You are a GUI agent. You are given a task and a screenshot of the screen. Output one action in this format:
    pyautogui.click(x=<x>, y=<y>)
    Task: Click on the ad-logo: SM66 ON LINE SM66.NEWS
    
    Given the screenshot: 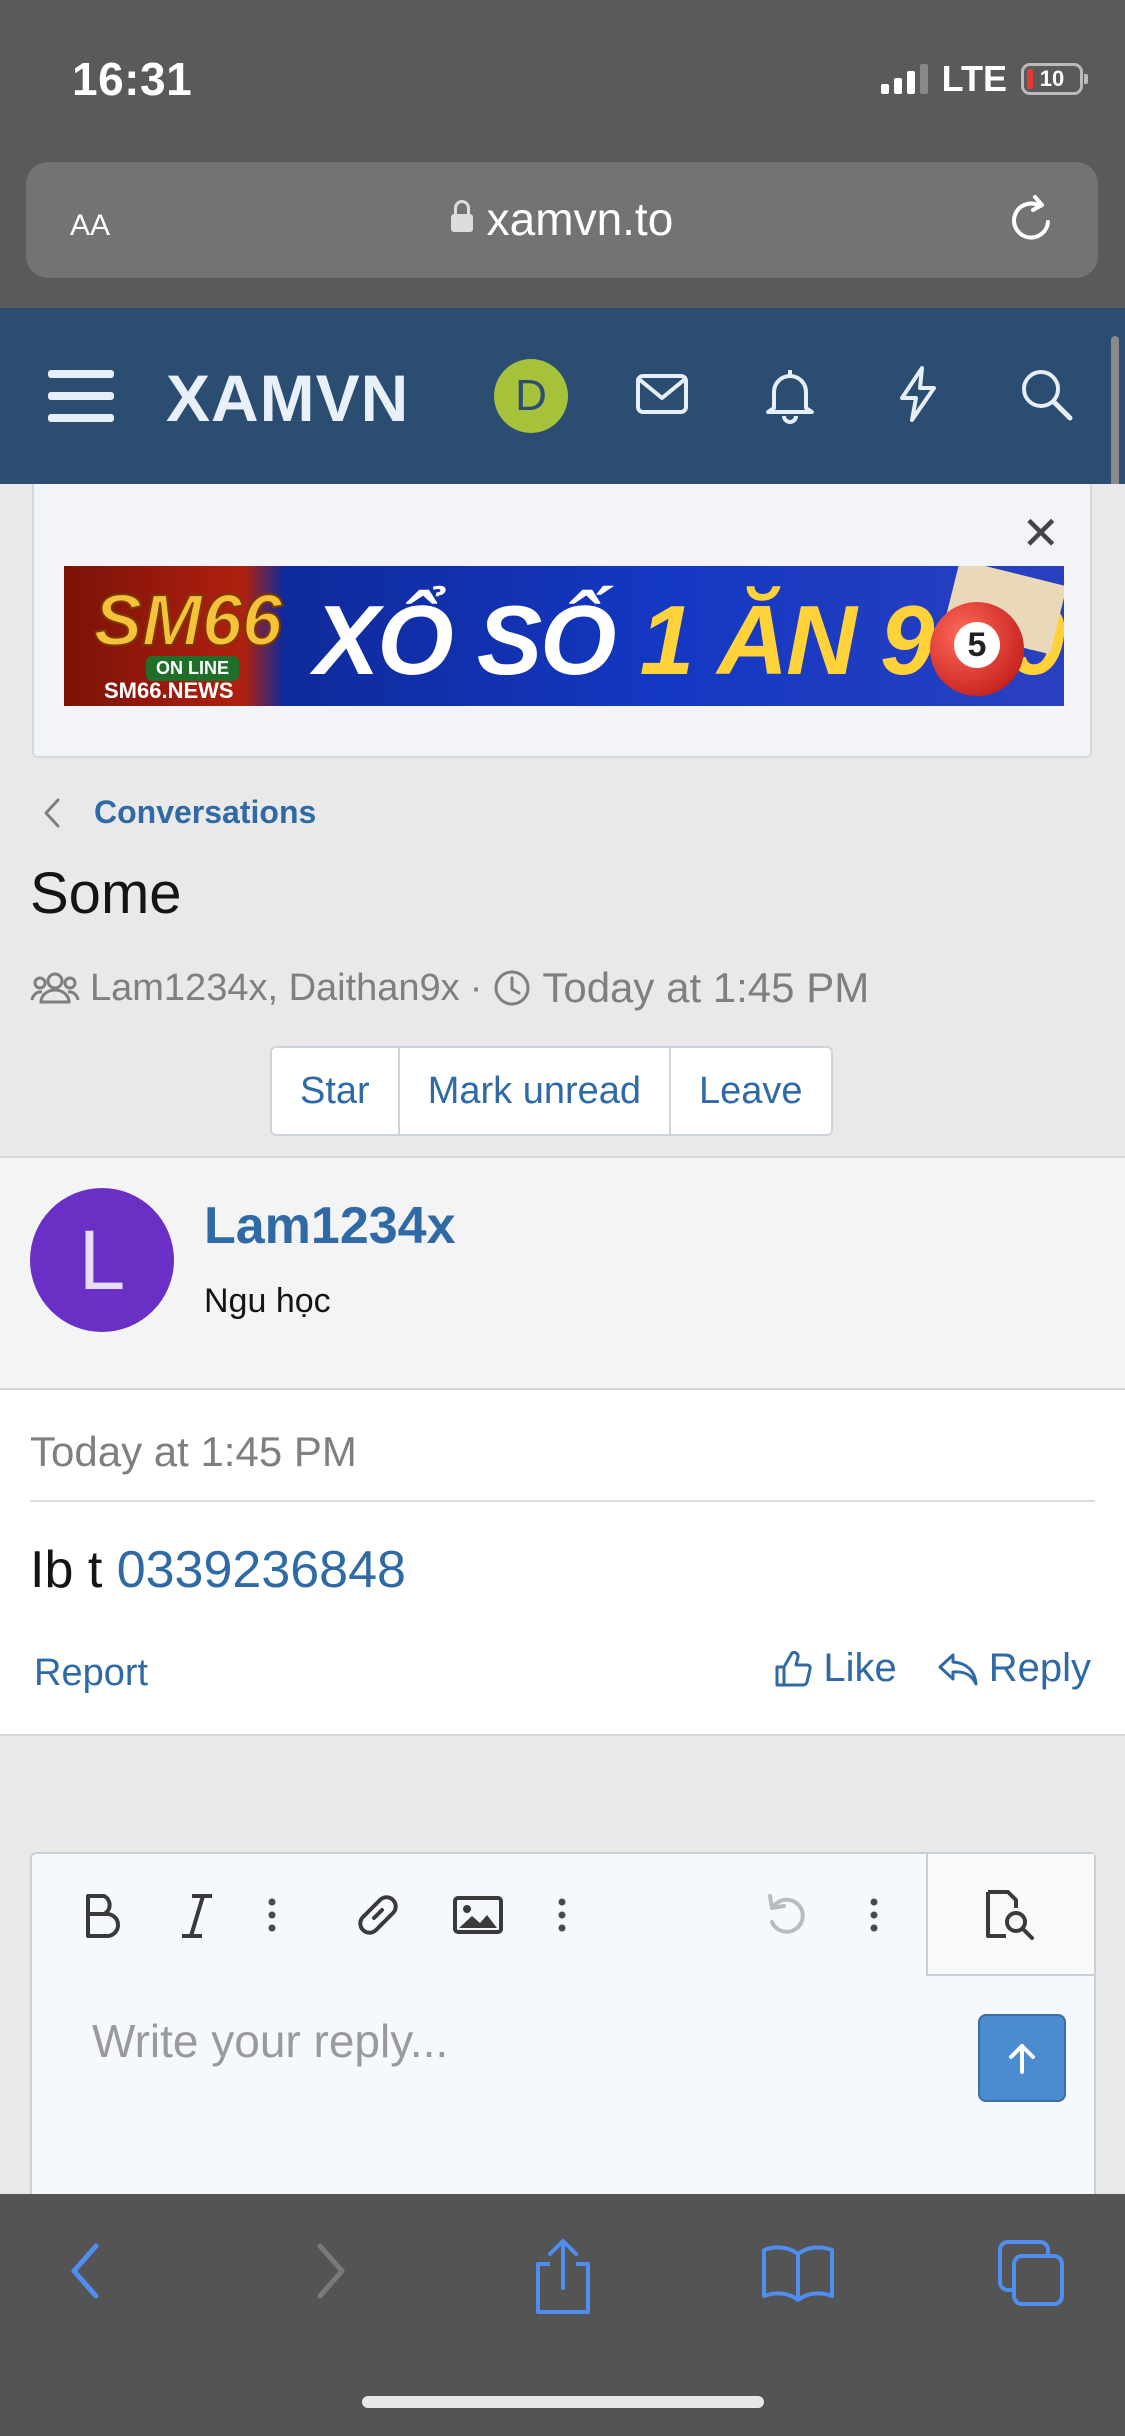 What is the action you would take?
    pyautogui.click(x=186, y=638)
    